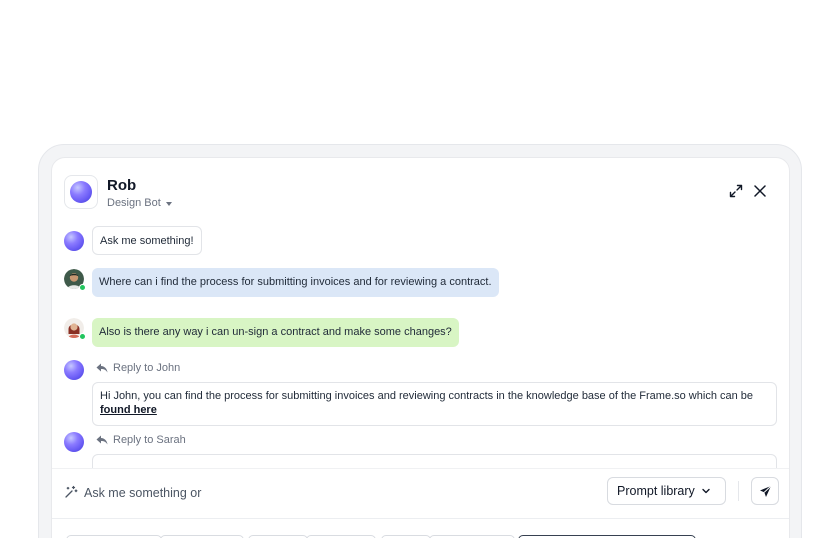  I want to click on sarah-avatar, so click(75, 329).